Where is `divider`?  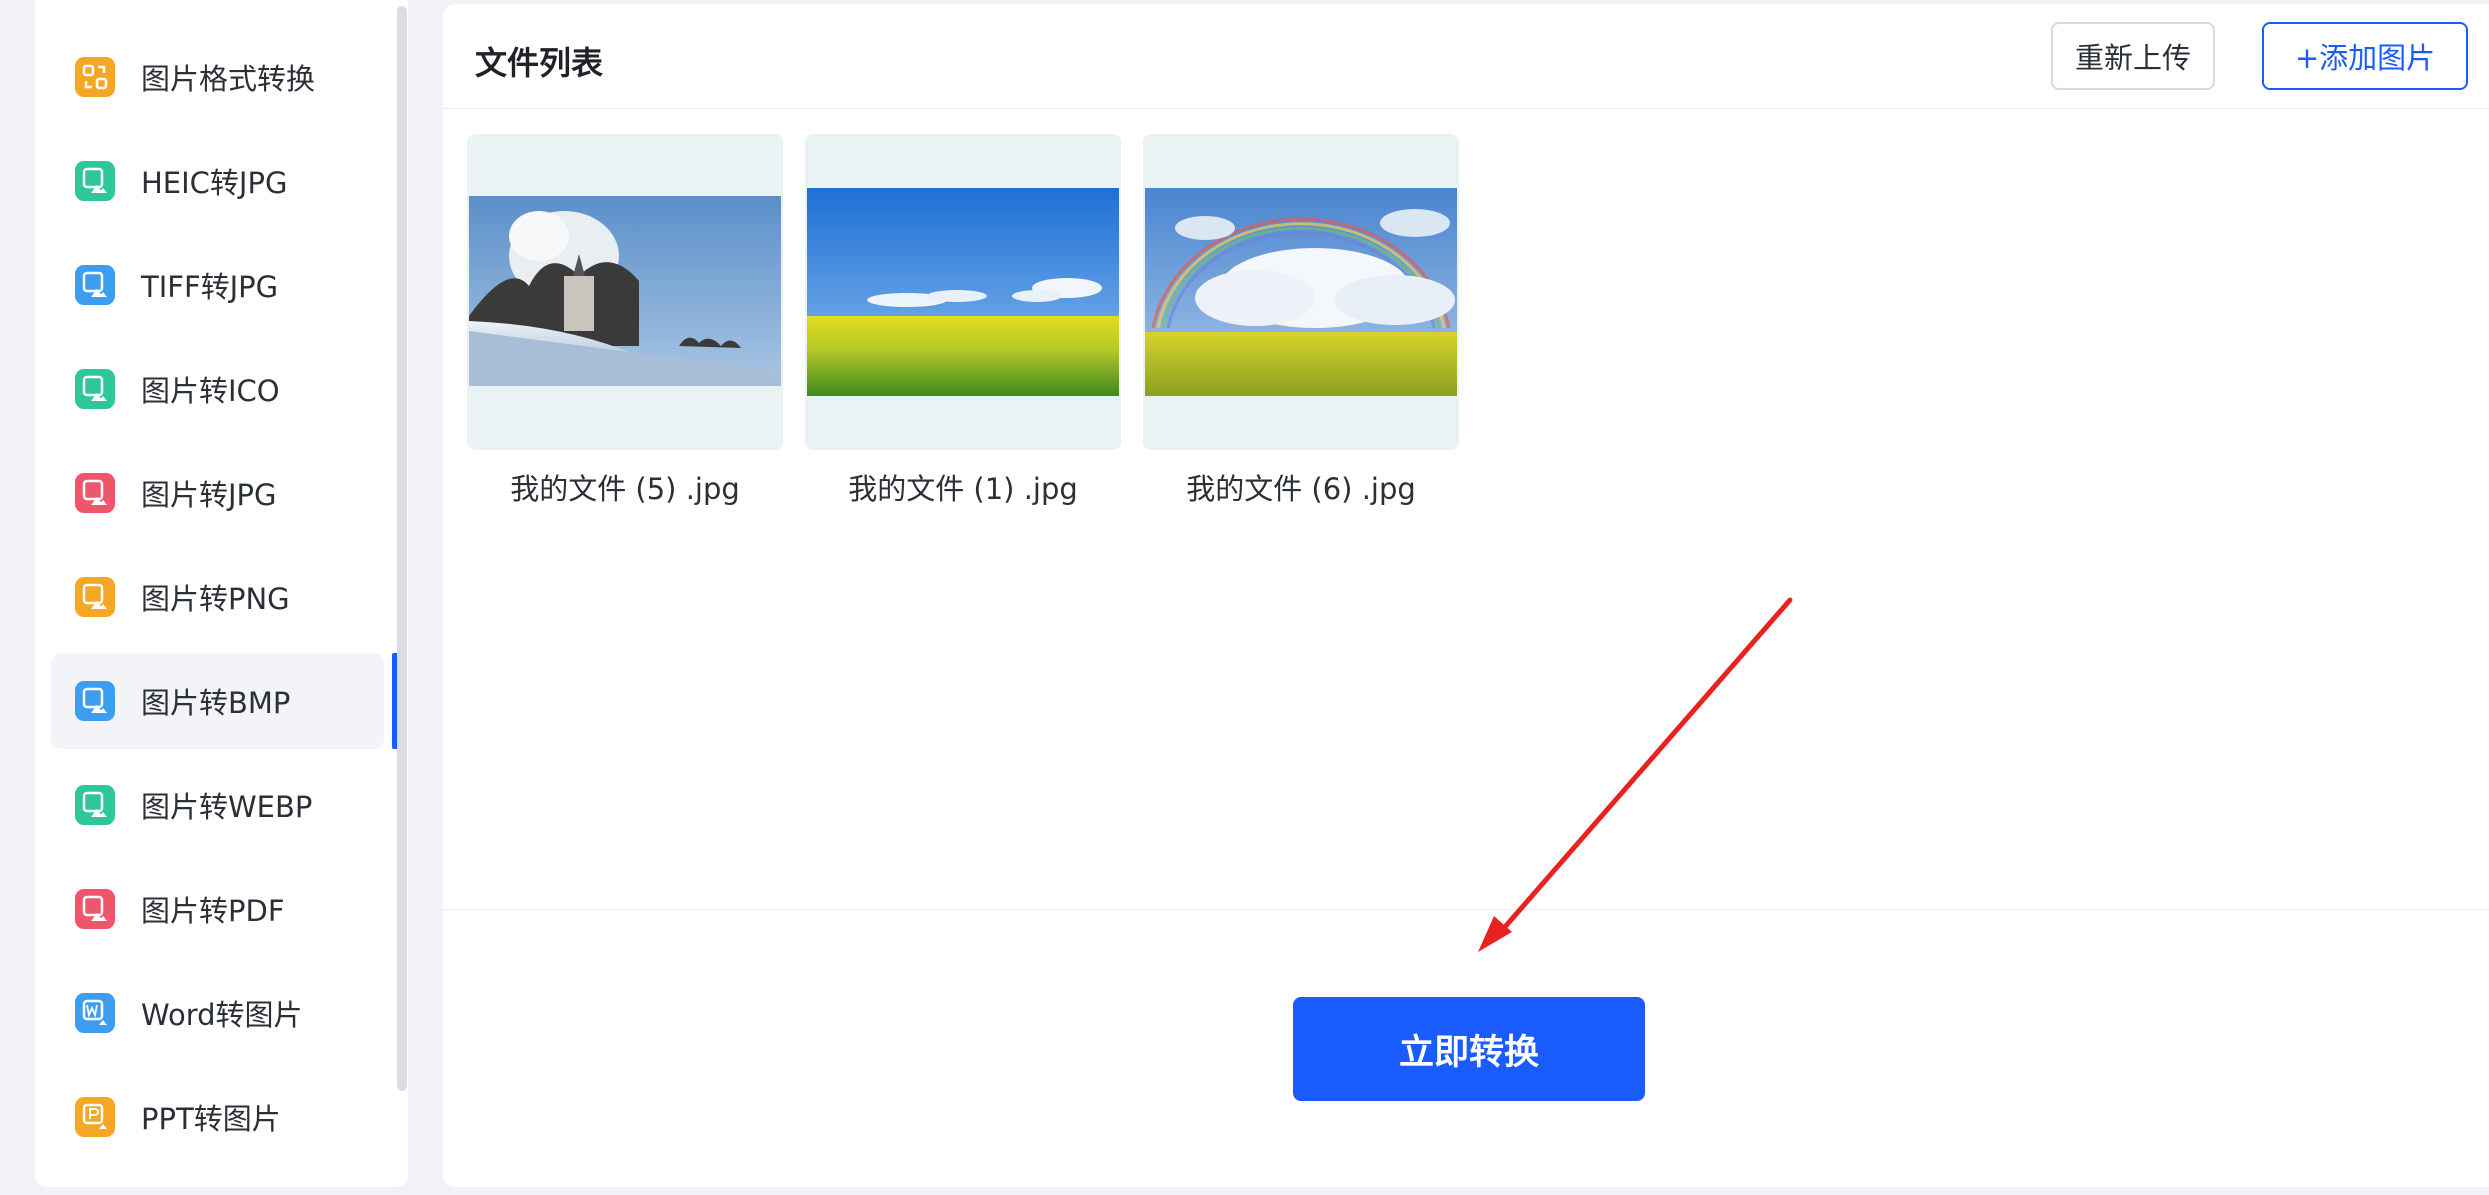
divider is located at coordinates (1466, 909).